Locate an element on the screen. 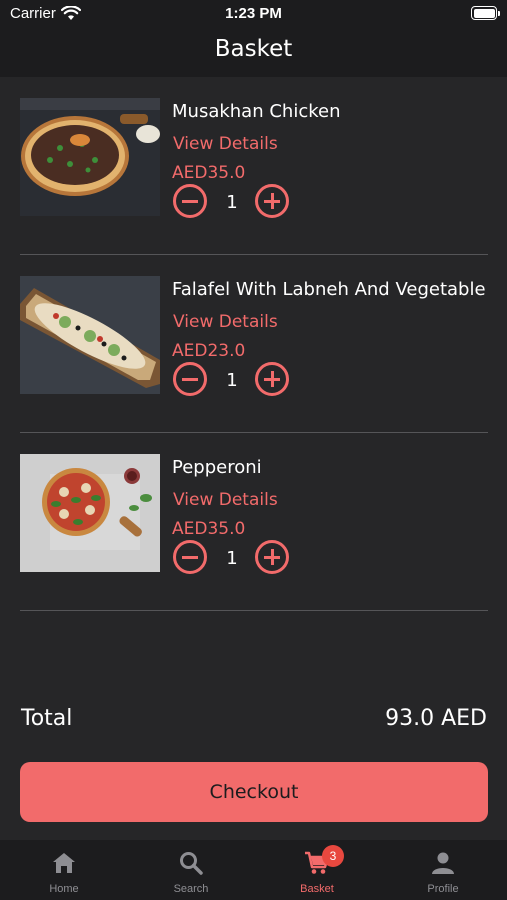 The height and width of the screenshot is (900, 507). status-time: 1:23 PM is located at coordinates (253, 13).